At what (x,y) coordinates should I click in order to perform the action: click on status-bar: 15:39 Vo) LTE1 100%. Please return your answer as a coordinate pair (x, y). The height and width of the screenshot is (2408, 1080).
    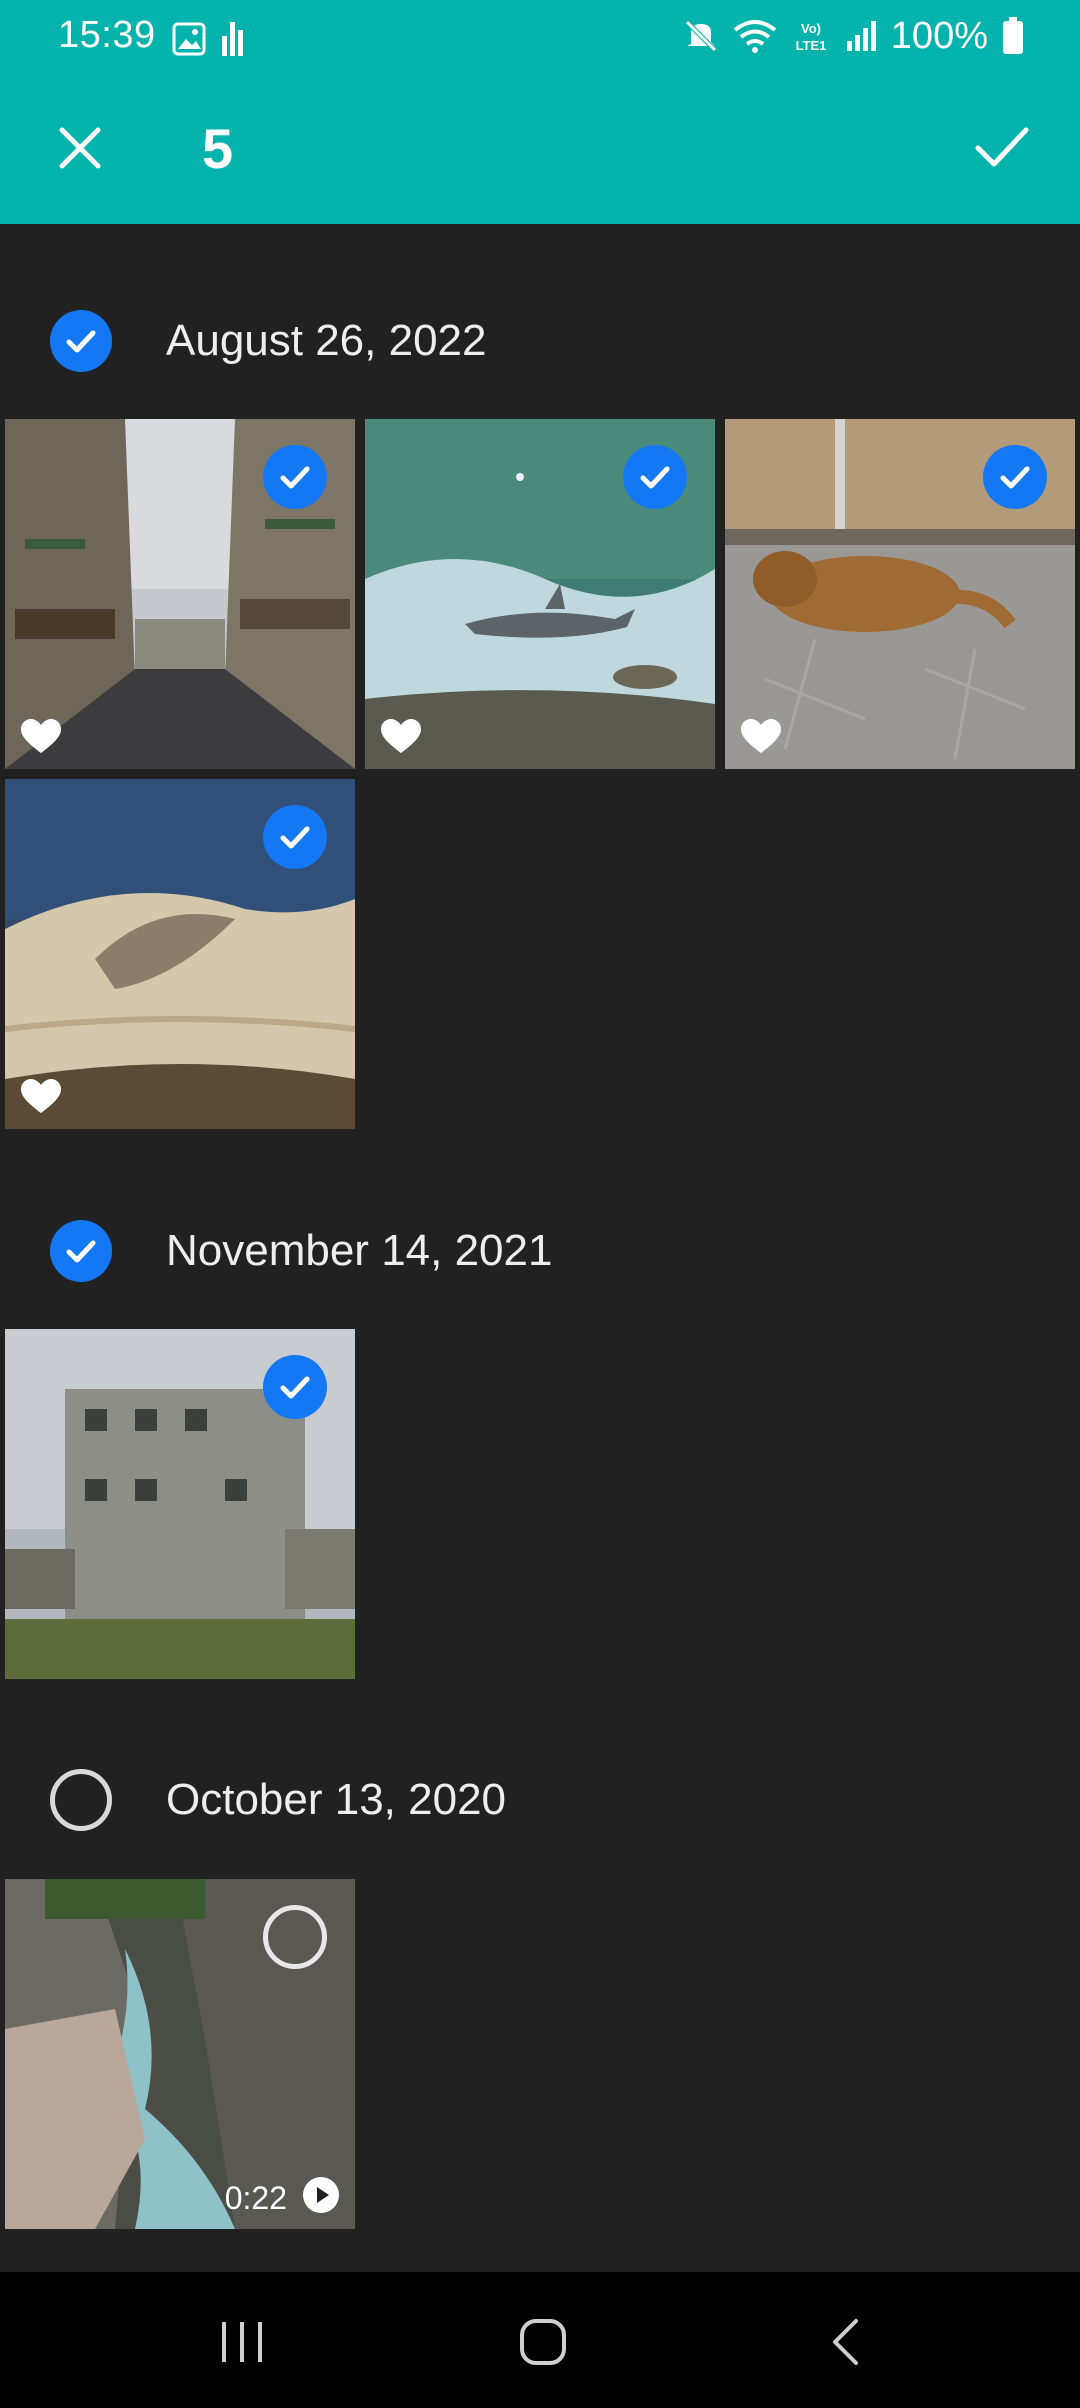
    Looking at the image, I should click on (540, 38).